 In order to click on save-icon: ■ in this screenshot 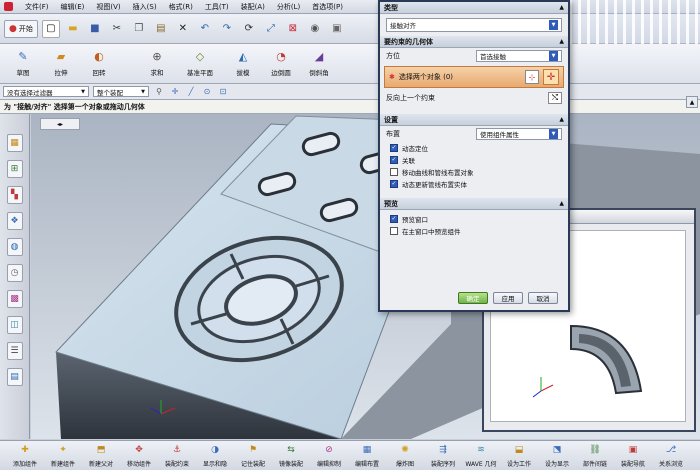, I will do `click(95, 29)`.